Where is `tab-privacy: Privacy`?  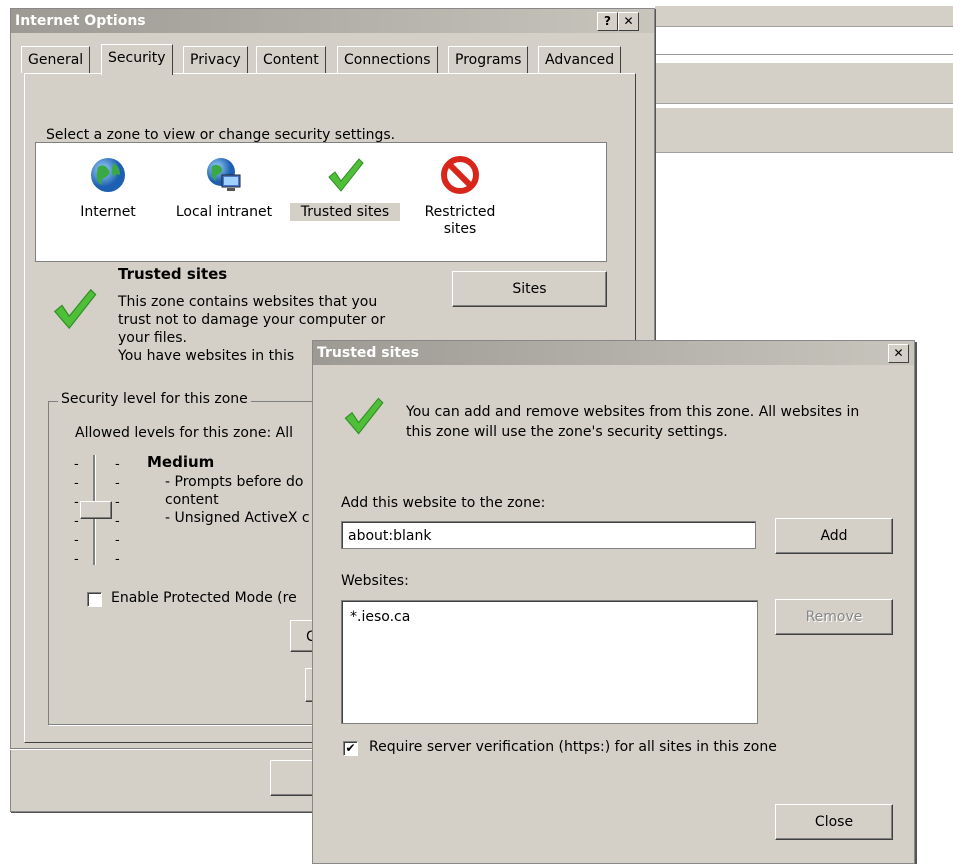 tab-privacy: Privacy is located at coordinates (215, 59).